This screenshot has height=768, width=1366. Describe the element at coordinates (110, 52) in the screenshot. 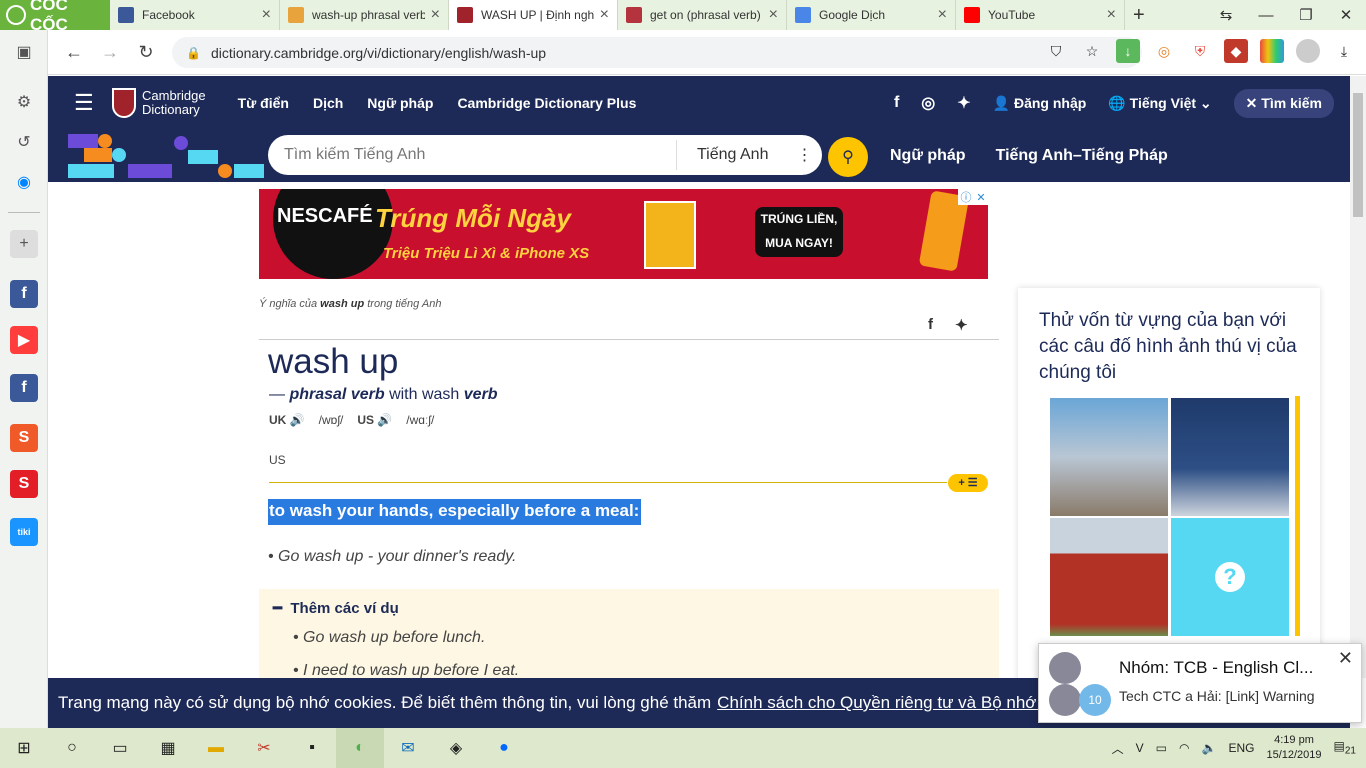

I see `forward-icon: →` at that location.